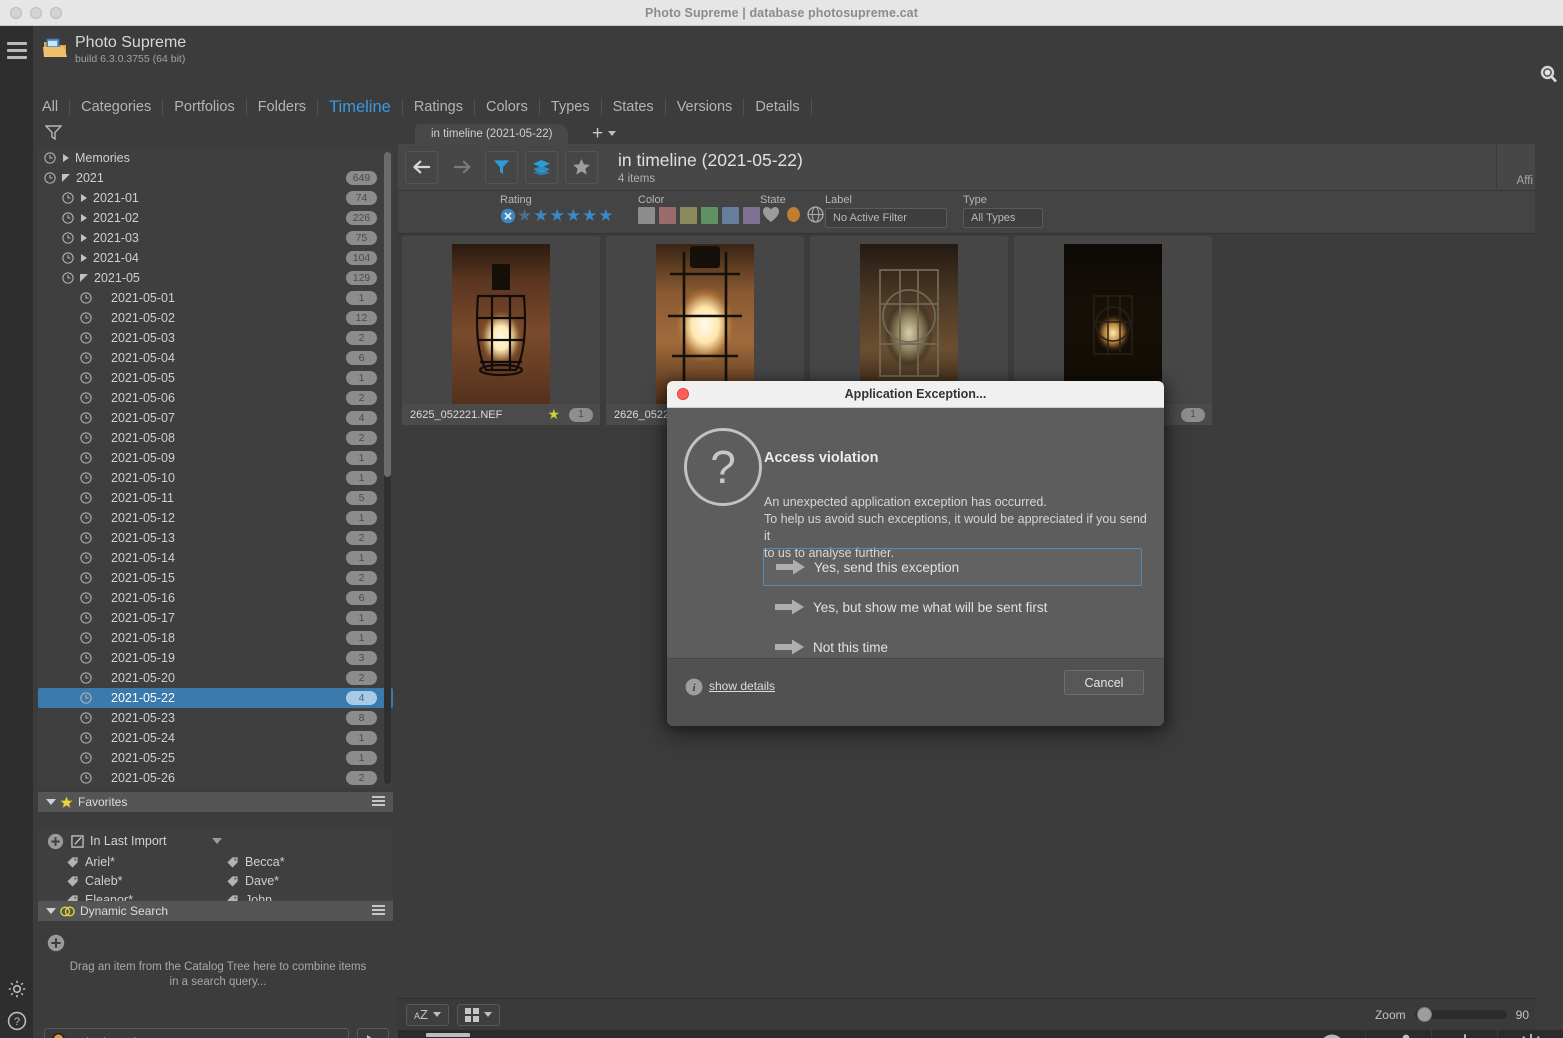  I want to click on tree-item: 2021-05-02 12, so click(215, 318).